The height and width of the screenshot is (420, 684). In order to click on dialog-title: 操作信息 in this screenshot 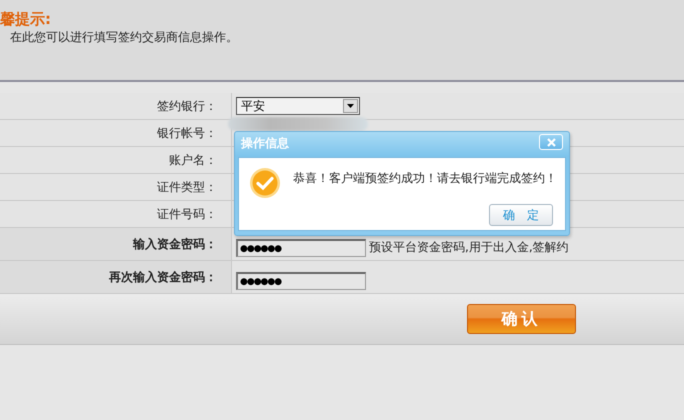, I will do `click(265, 143)`.